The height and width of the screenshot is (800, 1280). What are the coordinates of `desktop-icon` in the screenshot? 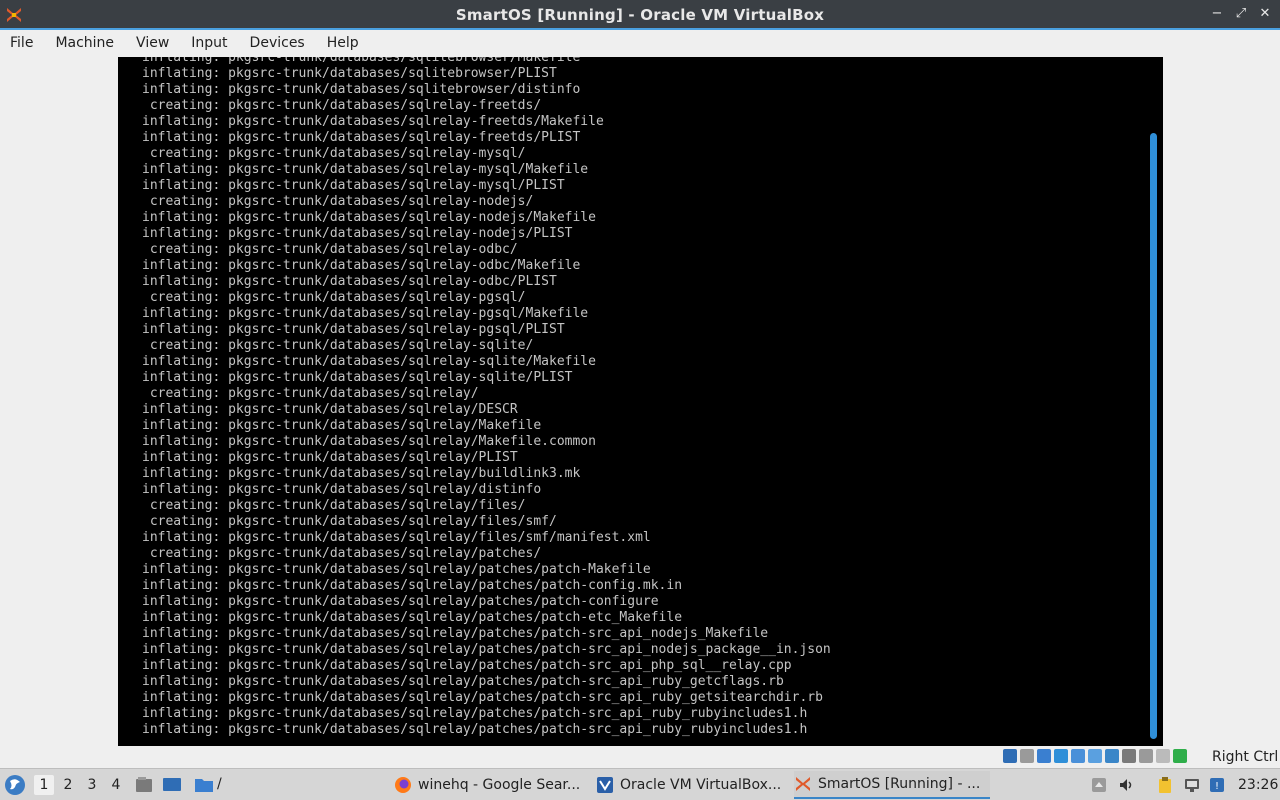 It's located at (172, 785).